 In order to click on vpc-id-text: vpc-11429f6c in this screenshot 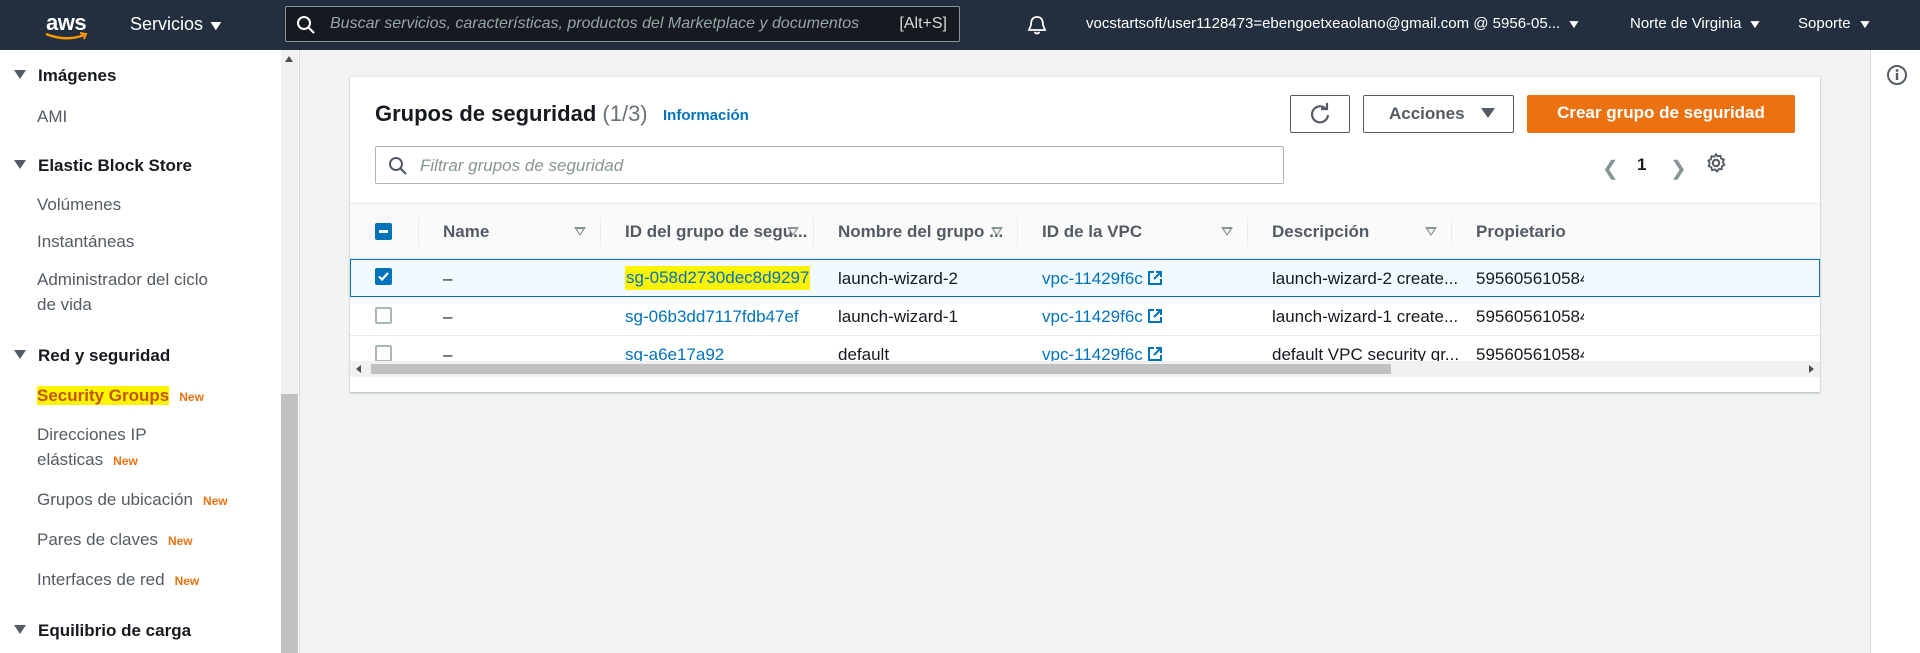, I will do `click(1092, 278)`.